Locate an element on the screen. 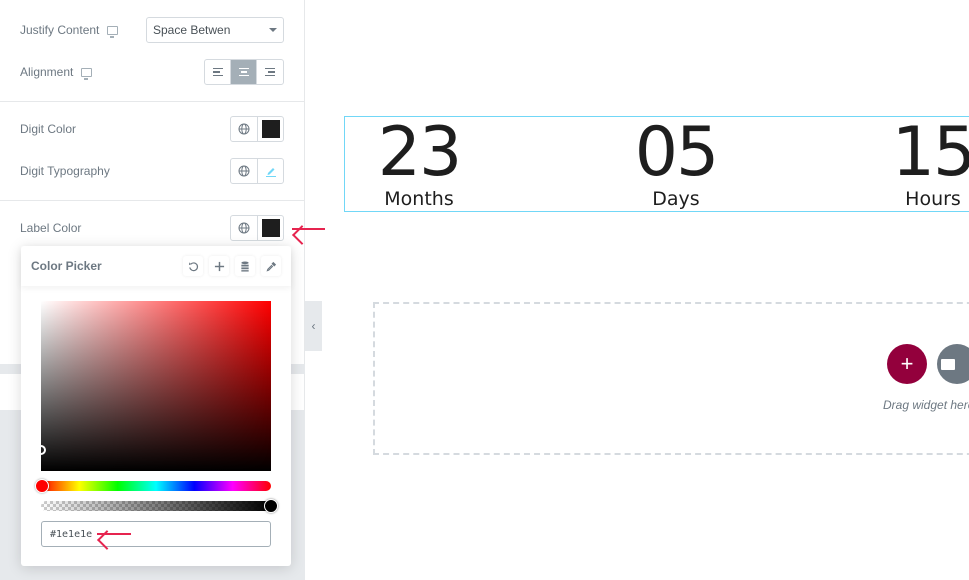 Image resolution: width=969 pixels, height=580 pixels. eyedropper-button is located at coordinates (271, 266).